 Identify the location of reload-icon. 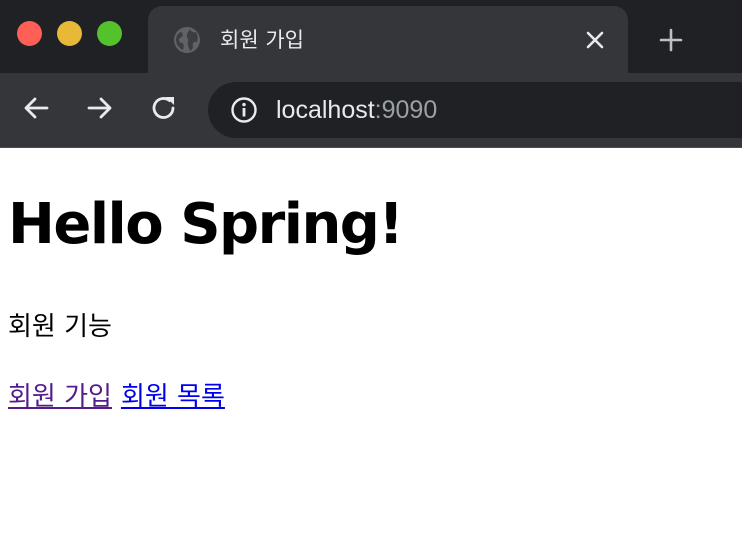
(164, 108).